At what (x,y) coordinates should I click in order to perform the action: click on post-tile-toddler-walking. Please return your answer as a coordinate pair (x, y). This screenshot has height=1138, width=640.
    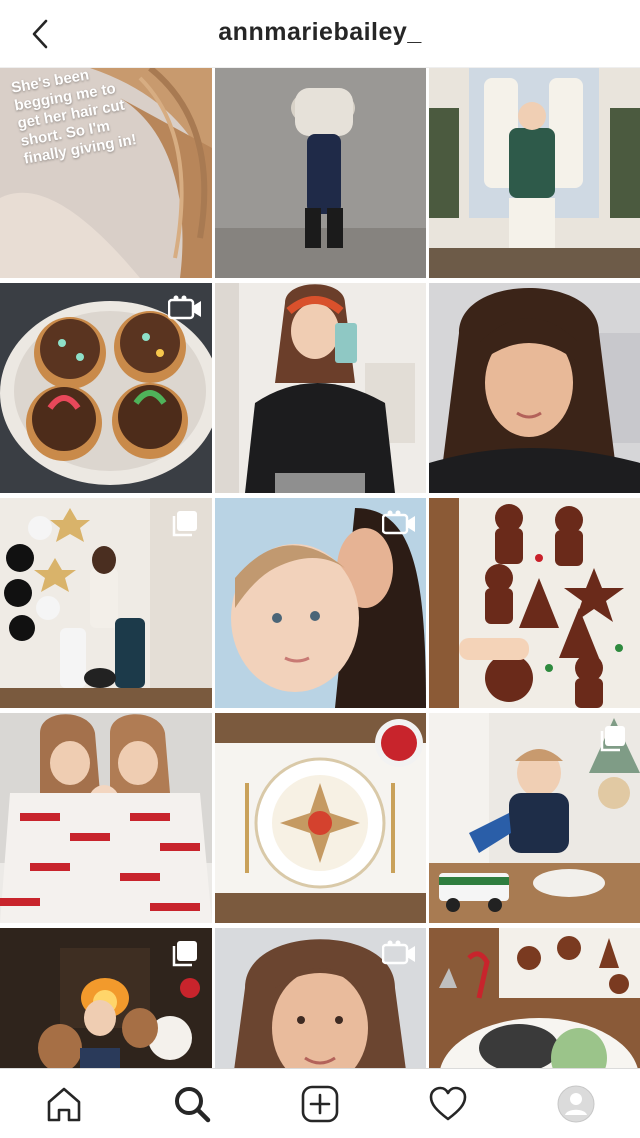
    Looking at the image, I should click on (320, 173).